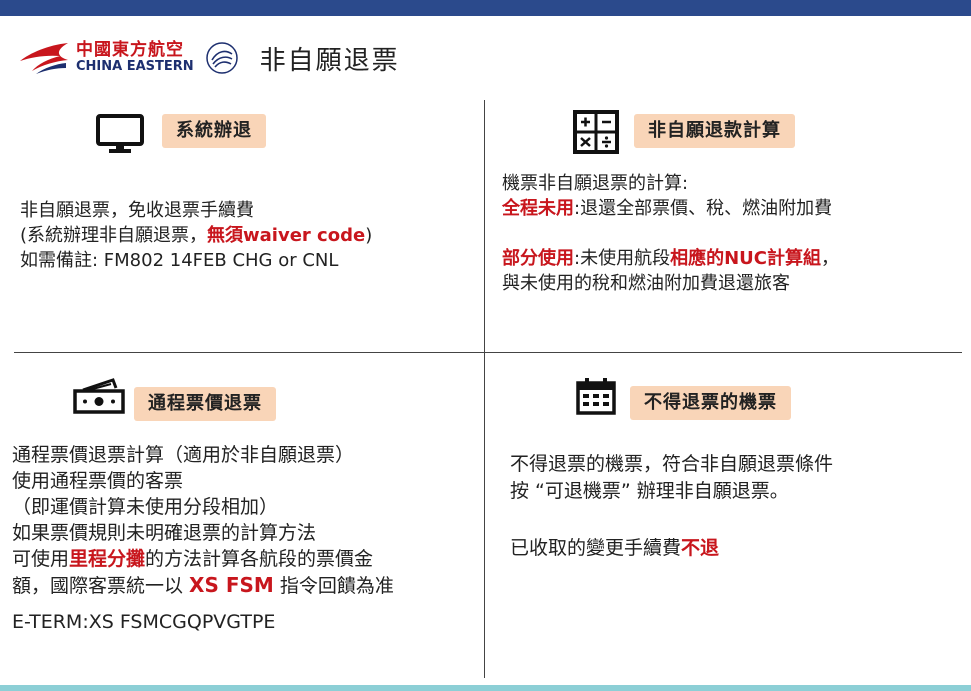  I want to click on q2-line3-a: 部分使用, so click(538, 258).